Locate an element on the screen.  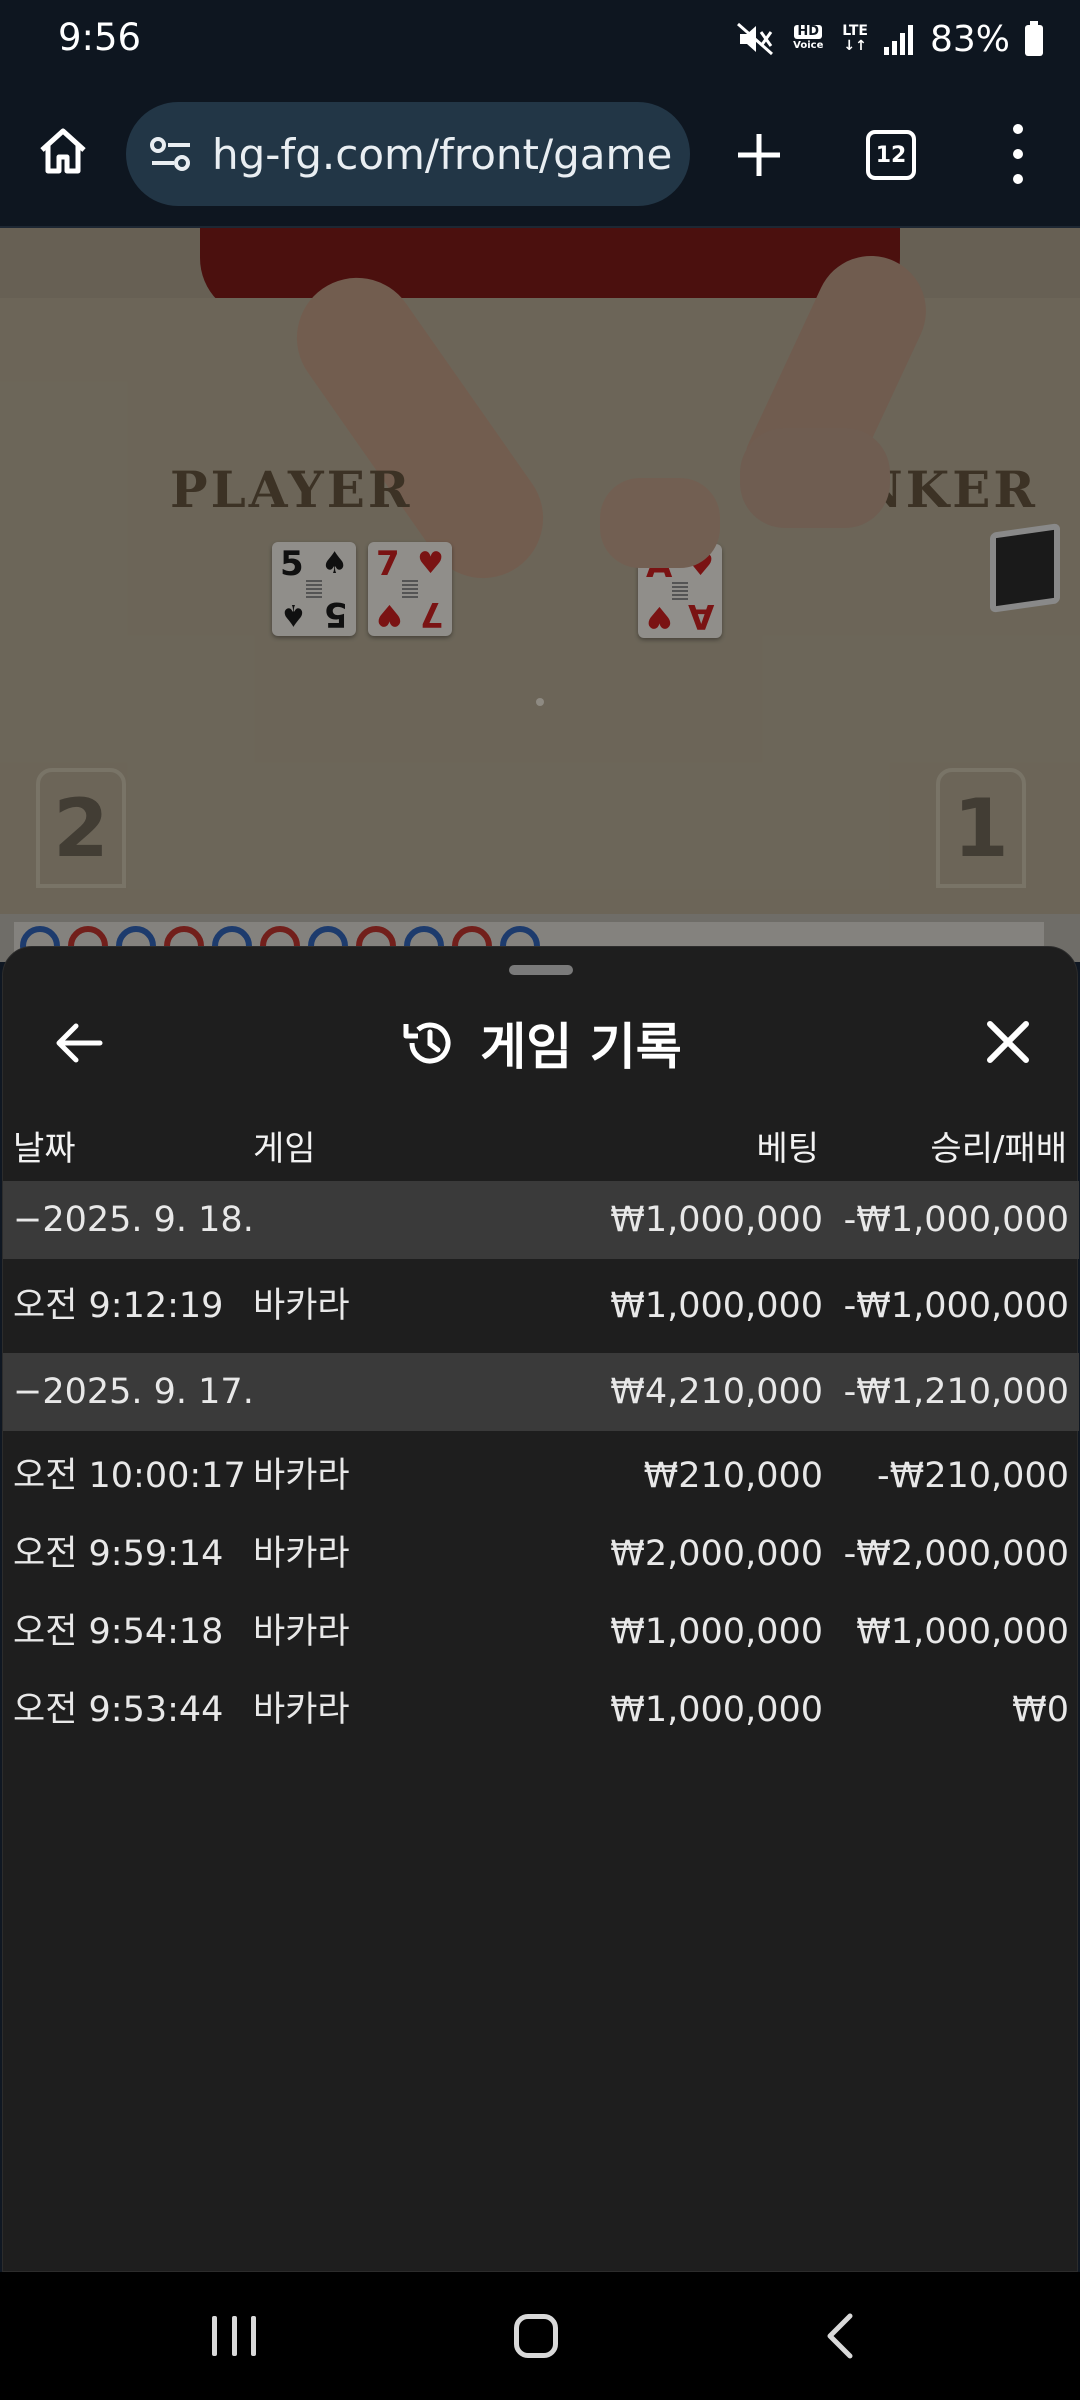
history-row: 오전 9:59:14 바카라 ₩2,000,000 -₩2,000,000 is located at coordinates (541, 1554).